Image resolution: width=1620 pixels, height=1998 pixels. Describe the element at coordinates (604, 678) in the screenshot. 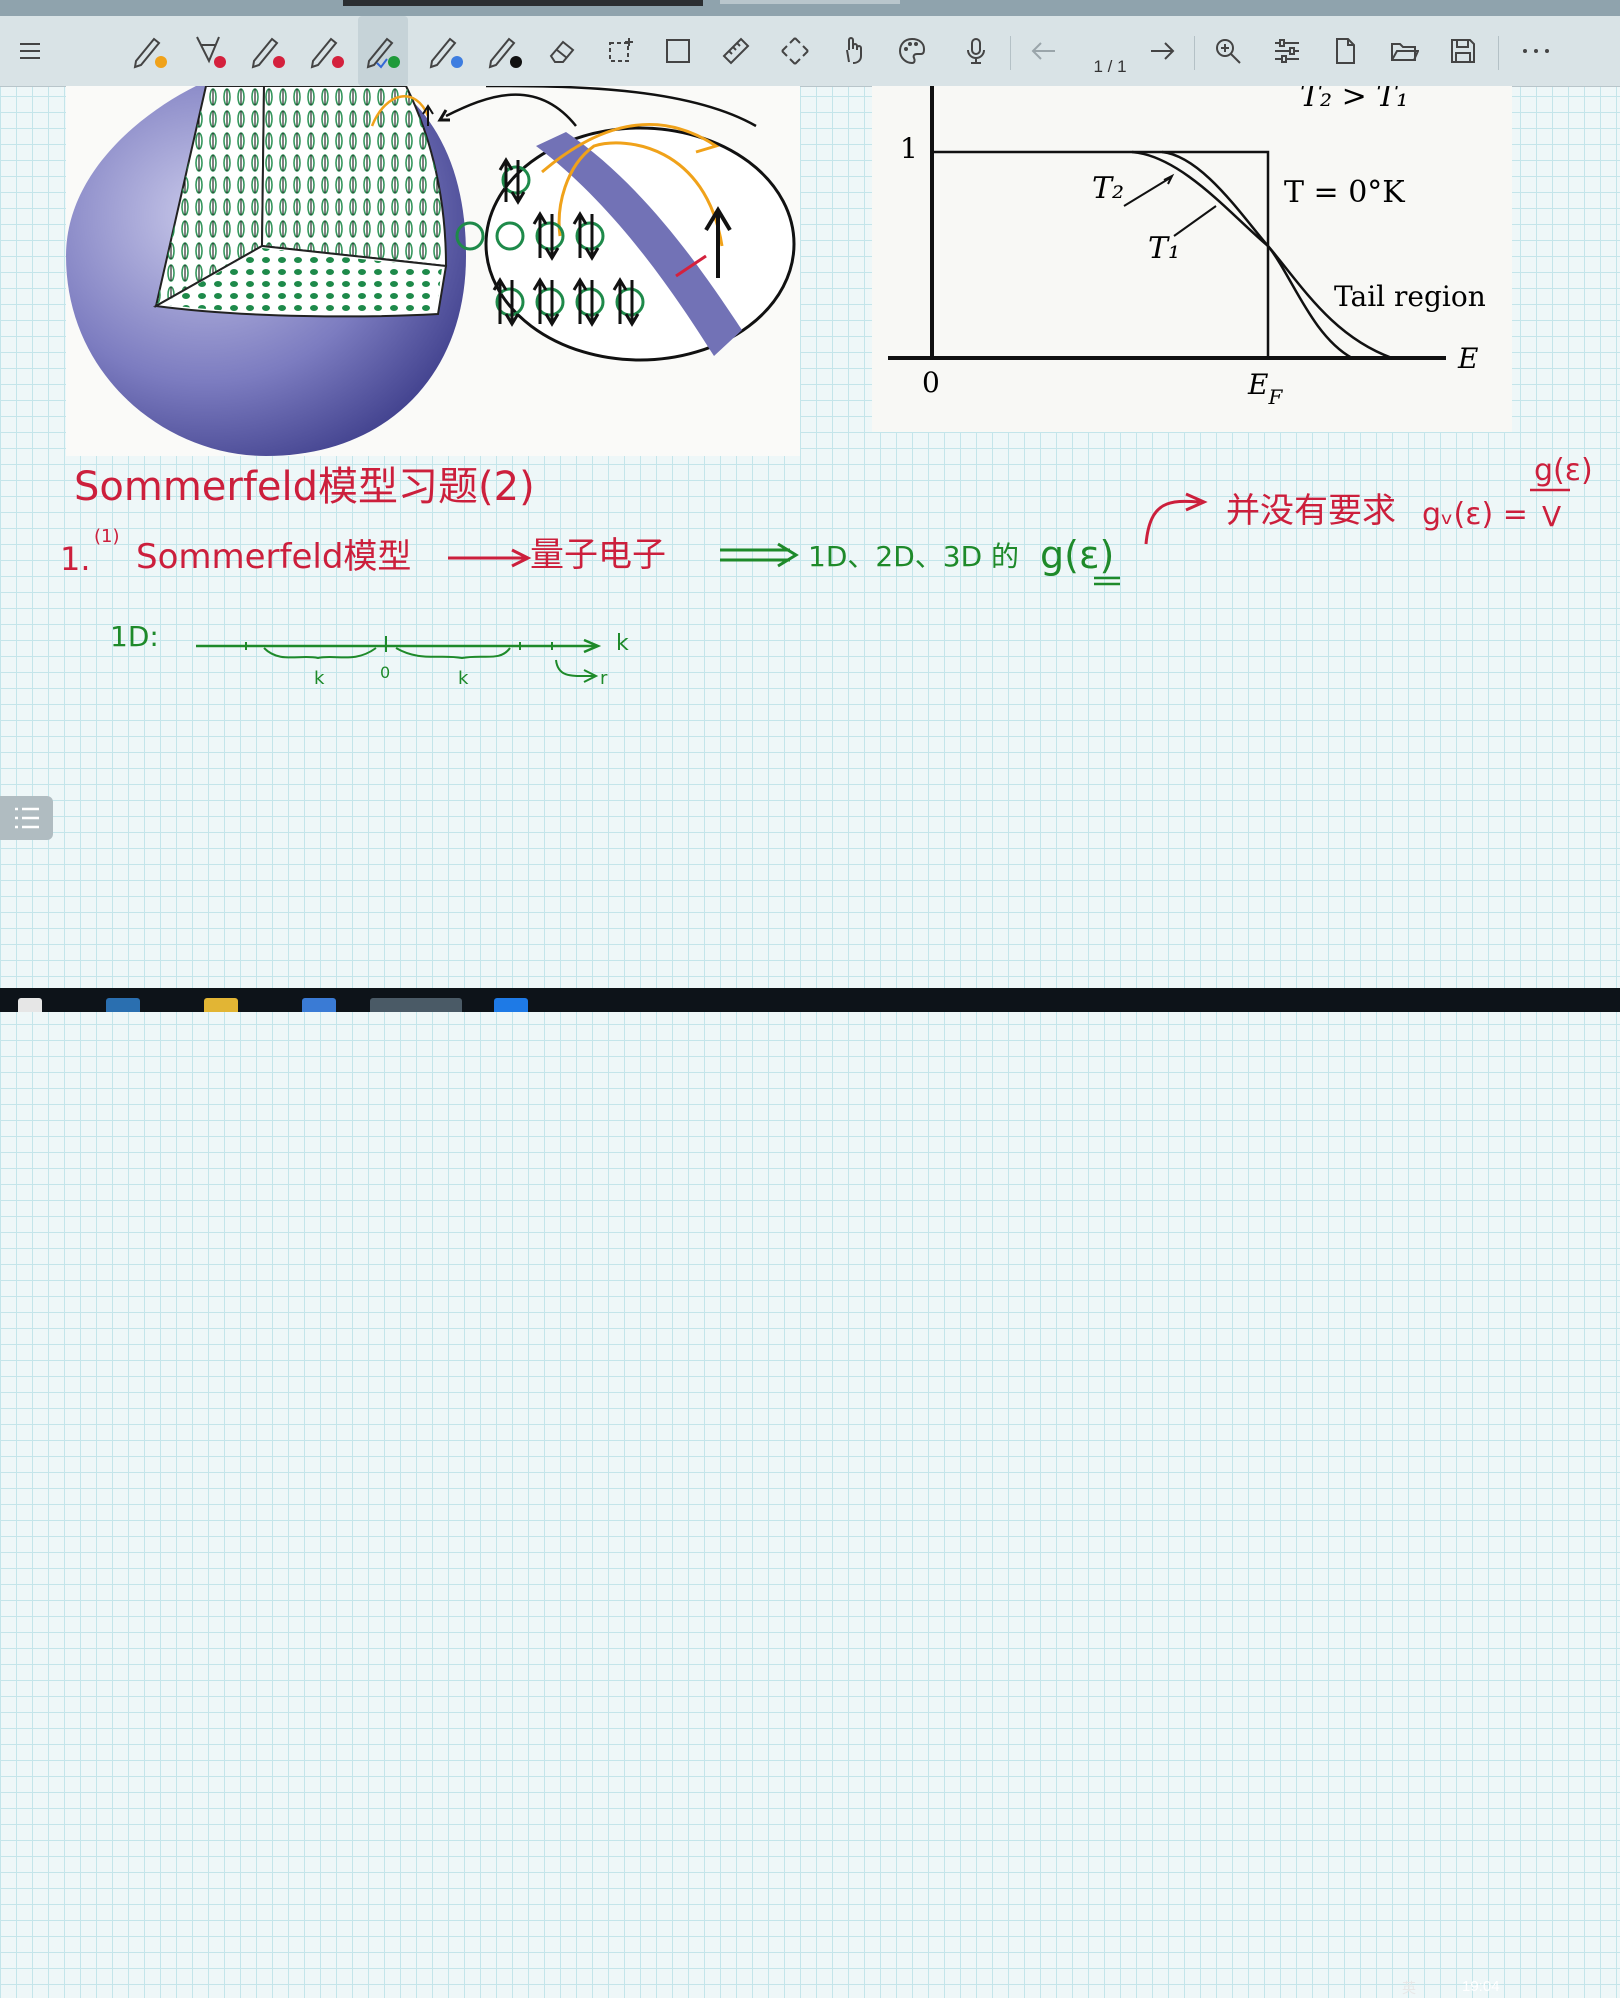

I see `axis-label-r: r` at that location.